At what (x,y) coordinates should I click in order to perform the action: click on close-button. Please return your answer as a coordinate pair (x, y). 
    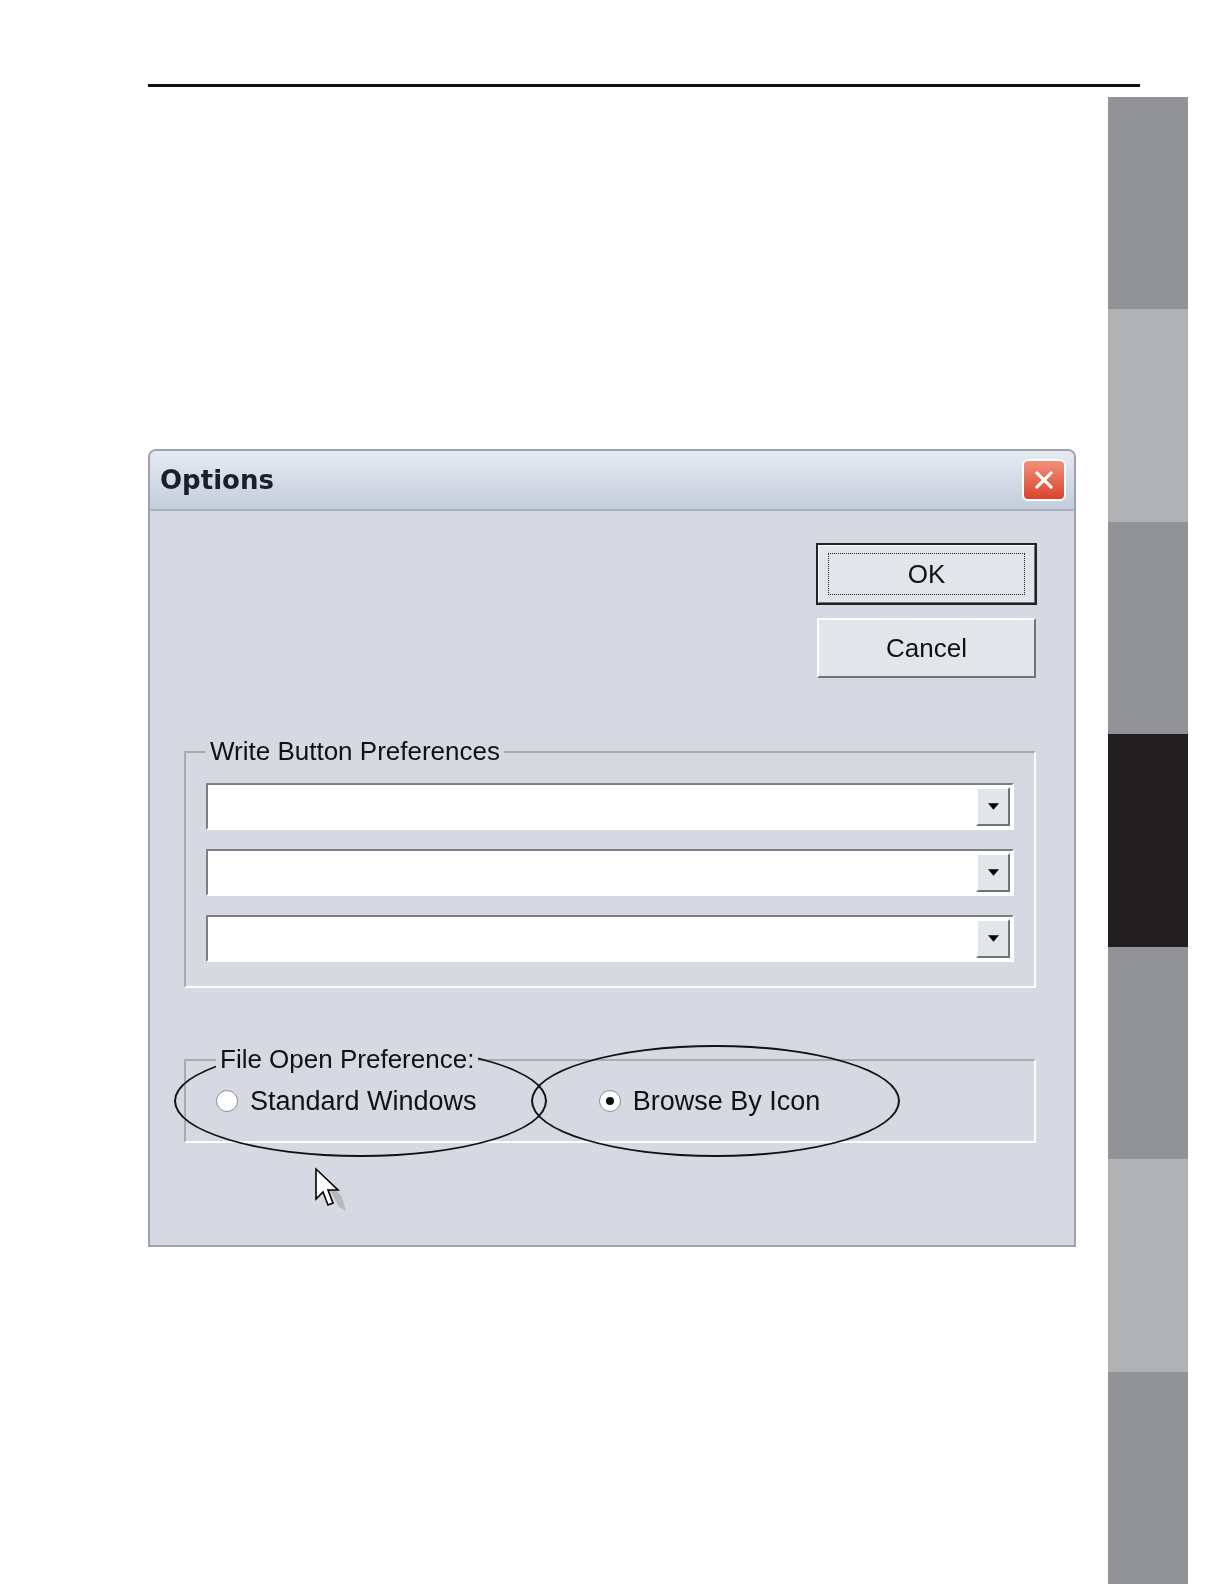
    Looking at the image, I should click on (1044, 480).